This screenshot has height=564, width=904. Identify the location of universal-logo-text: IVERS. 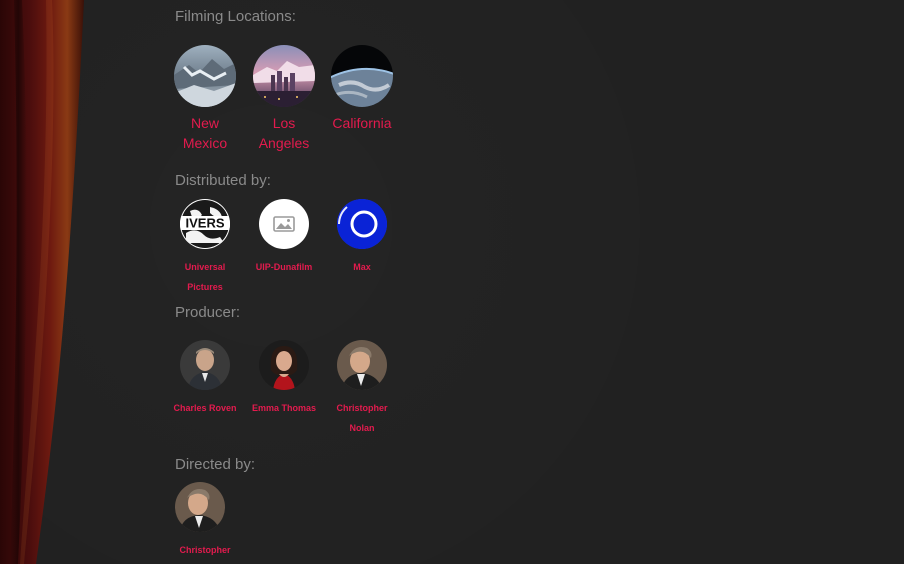
(204, 223).